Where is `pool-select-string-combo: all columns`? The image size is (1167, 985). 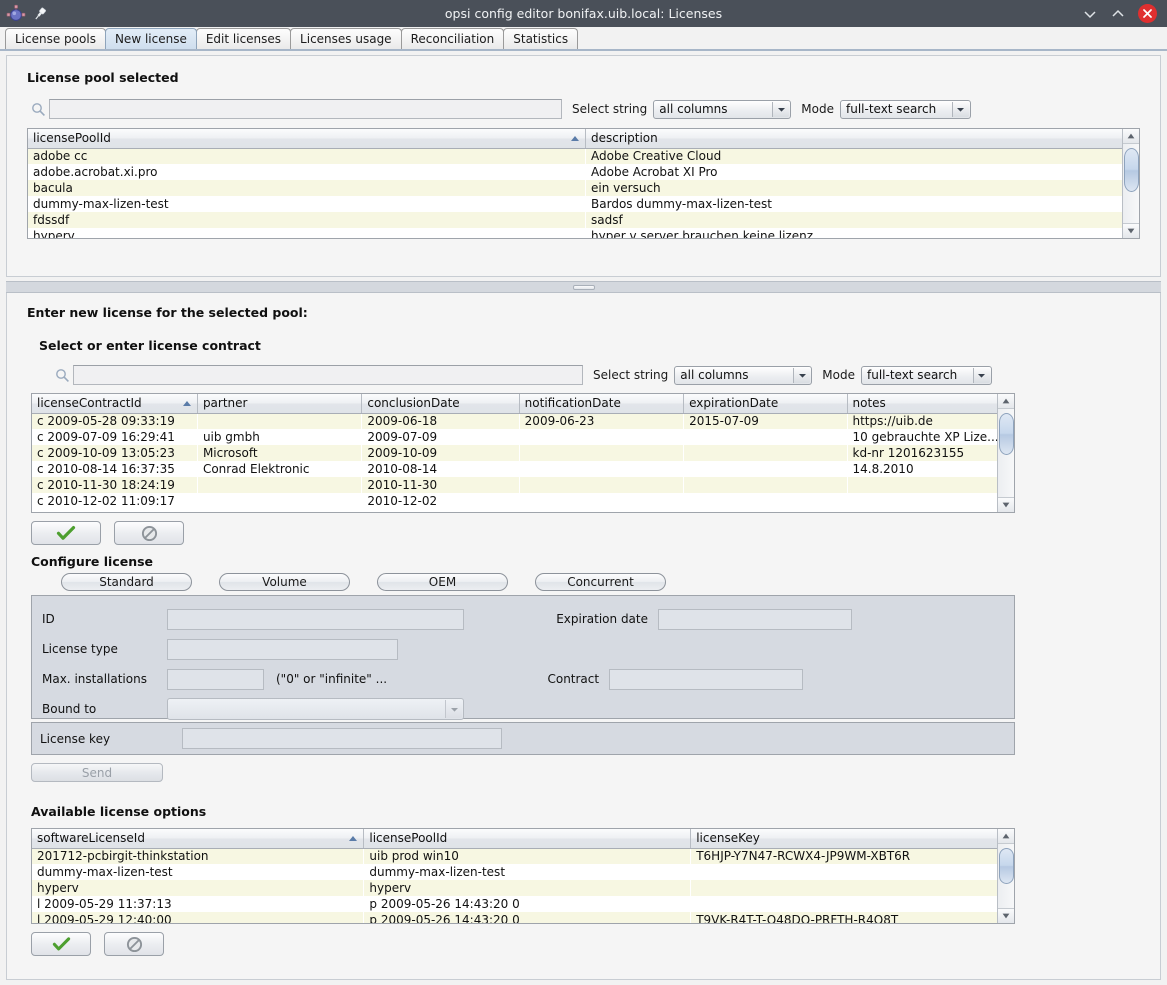 pool-select-string-combo: all columns is located at coordinates (722, 109).